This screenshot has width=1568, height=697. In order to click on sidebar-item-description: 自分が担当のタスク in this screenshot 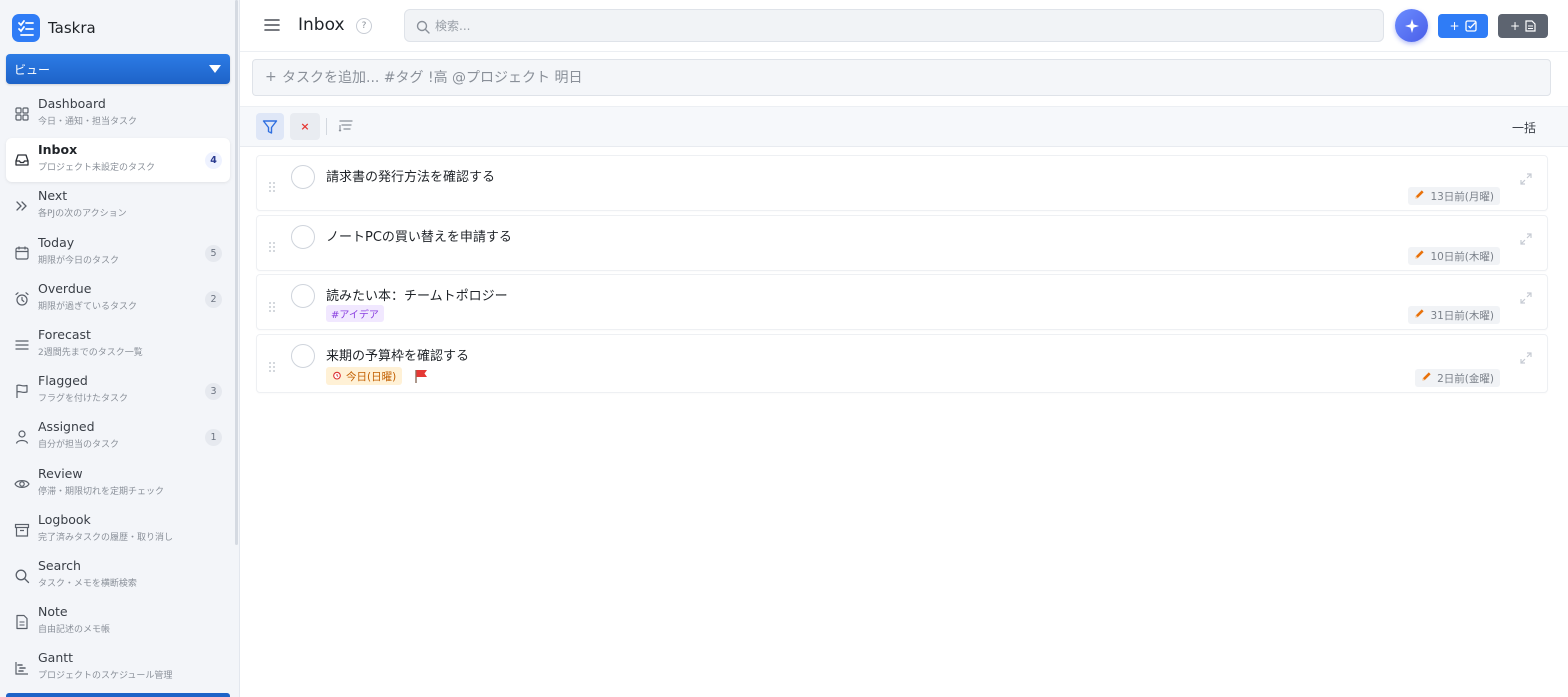, I will do `click(79, 445)`.